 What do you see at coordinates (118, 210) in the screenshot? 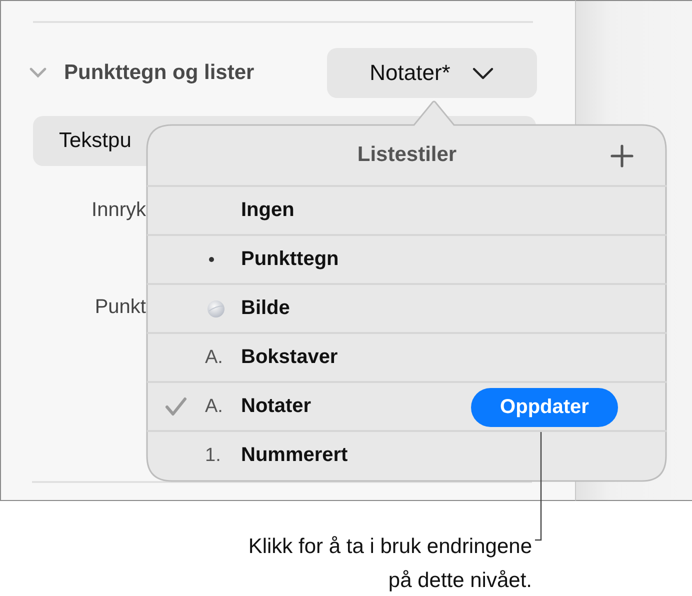
I see `field-label: Innryk` at bounding box center [118, 210].